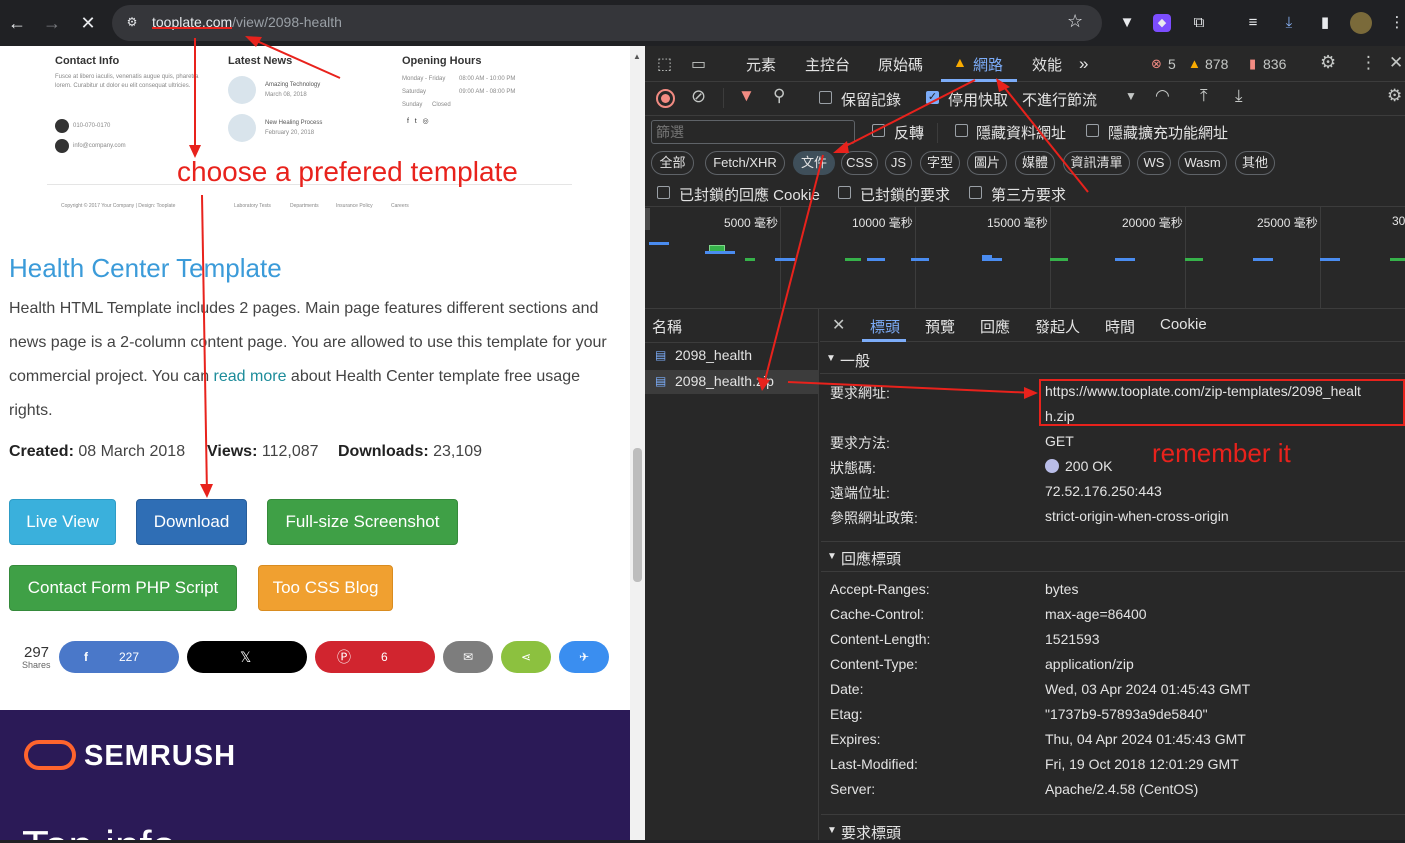 The image size is (1405, 843). Describe the element at coordinates (637, 56) in the screenshot. I see `scroll-up-arrow-icon: ▲` at that location.